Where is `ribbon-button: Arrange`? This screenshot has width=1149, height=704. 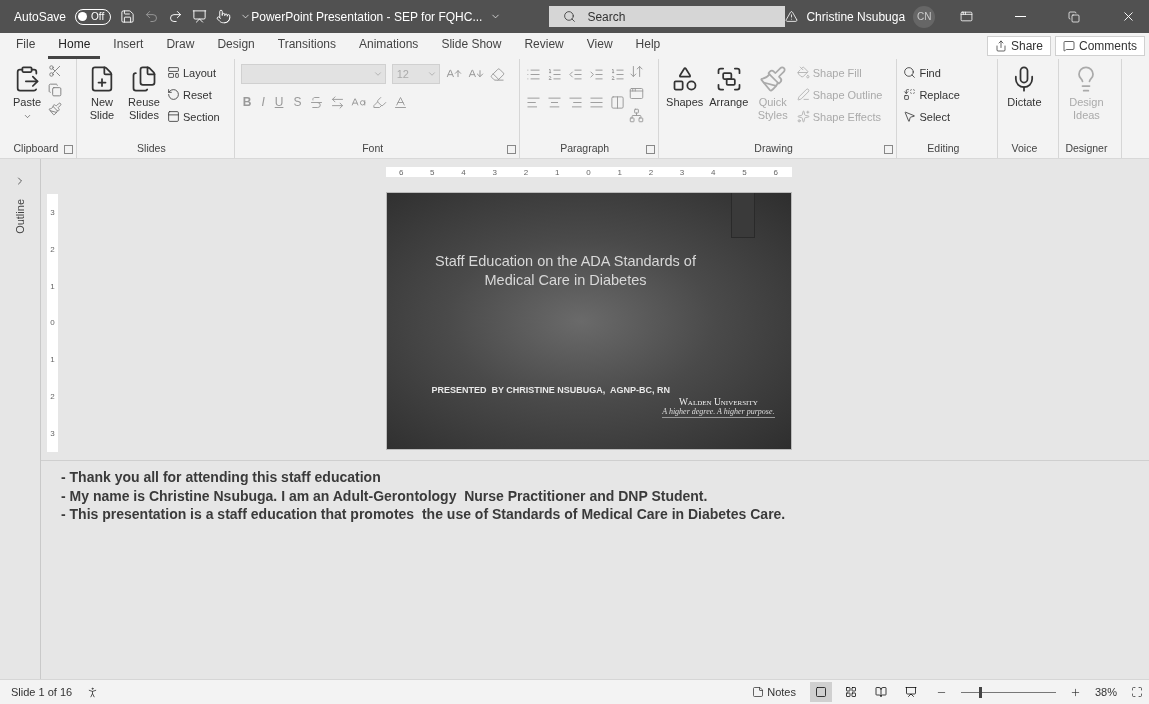
ribbon-button: Arrange is located at coordinates (728, 87).